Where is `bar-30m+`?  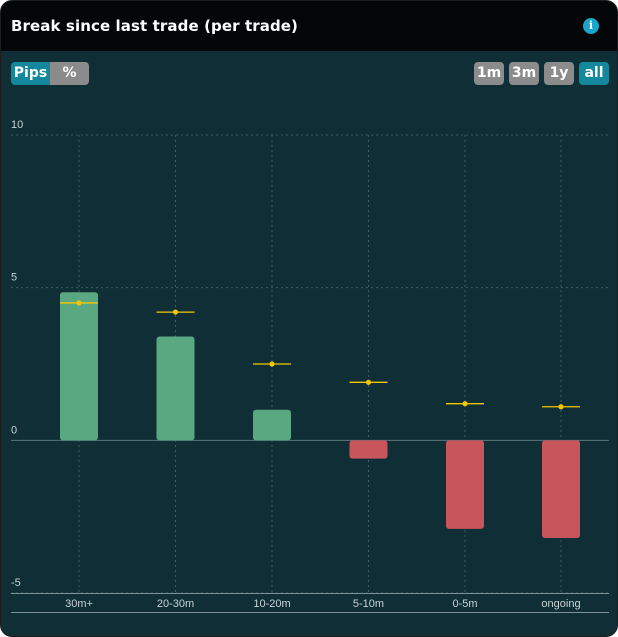
bar-30m+ is located at coordinates (79, 366).